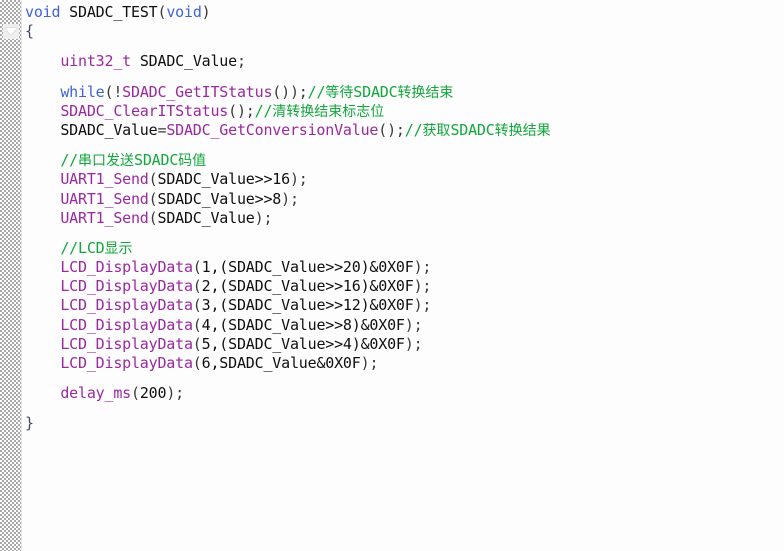  I want to click on token-punct: ), so click(206, 12).